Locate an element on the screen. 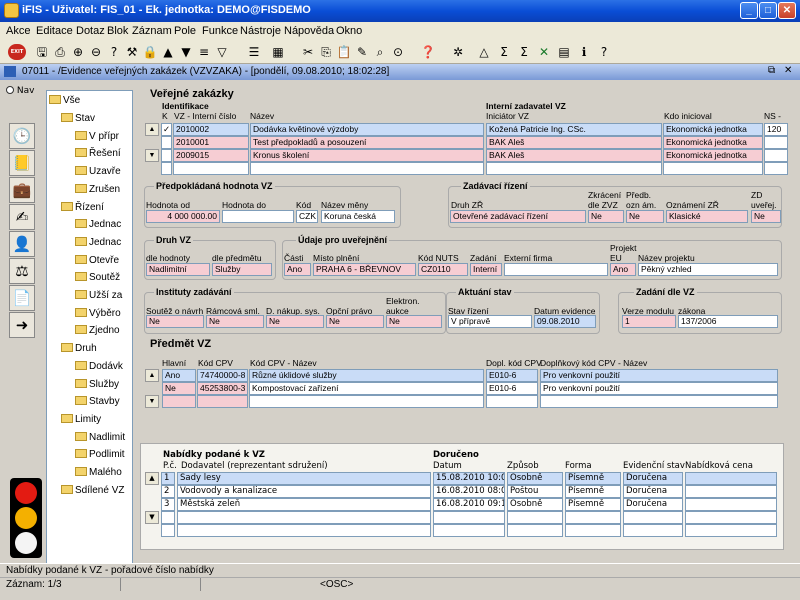 The height and width of the screenshot is (600, 800). nabidky-ev-field: Doručena is located at coordinates (653, 478).